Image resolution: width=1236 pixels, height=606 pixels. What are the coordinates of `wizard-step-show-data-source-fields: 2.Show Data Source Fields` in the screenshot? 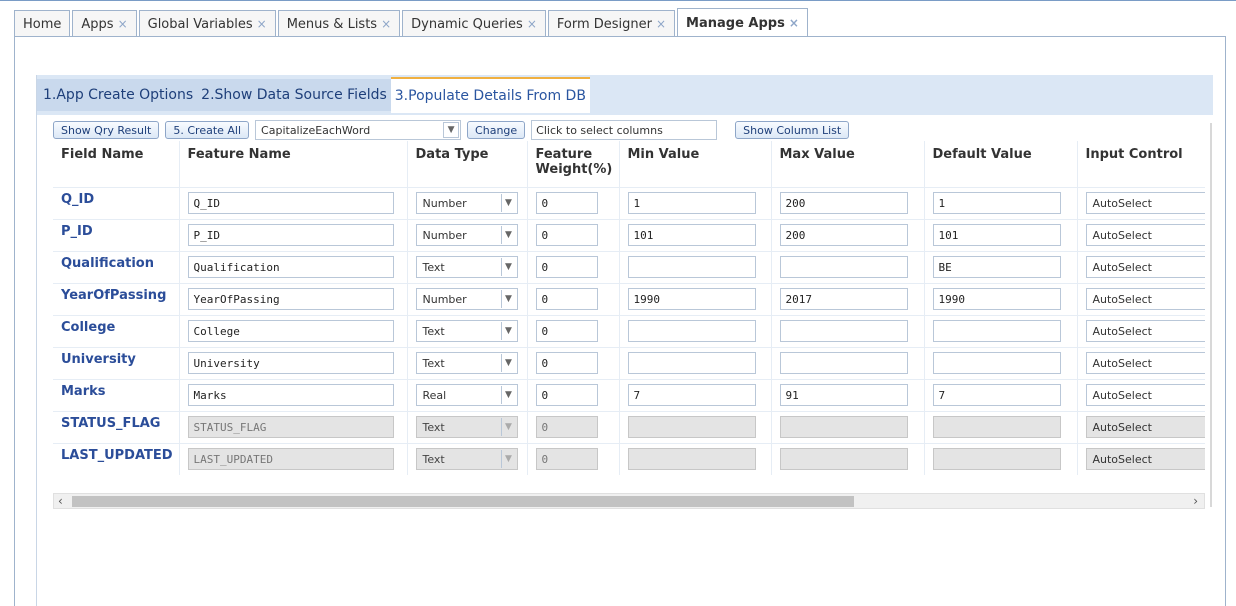 It's located at (294, 95).